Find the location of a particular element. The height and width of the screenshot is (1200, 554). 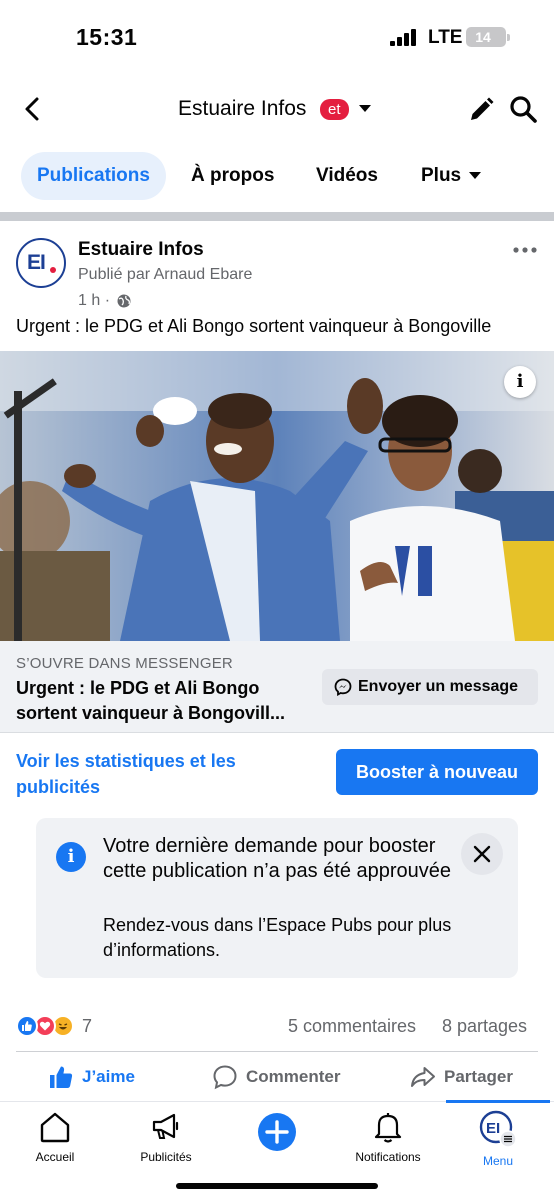

like-label: J’aime is located at coordinates (108, 1076).